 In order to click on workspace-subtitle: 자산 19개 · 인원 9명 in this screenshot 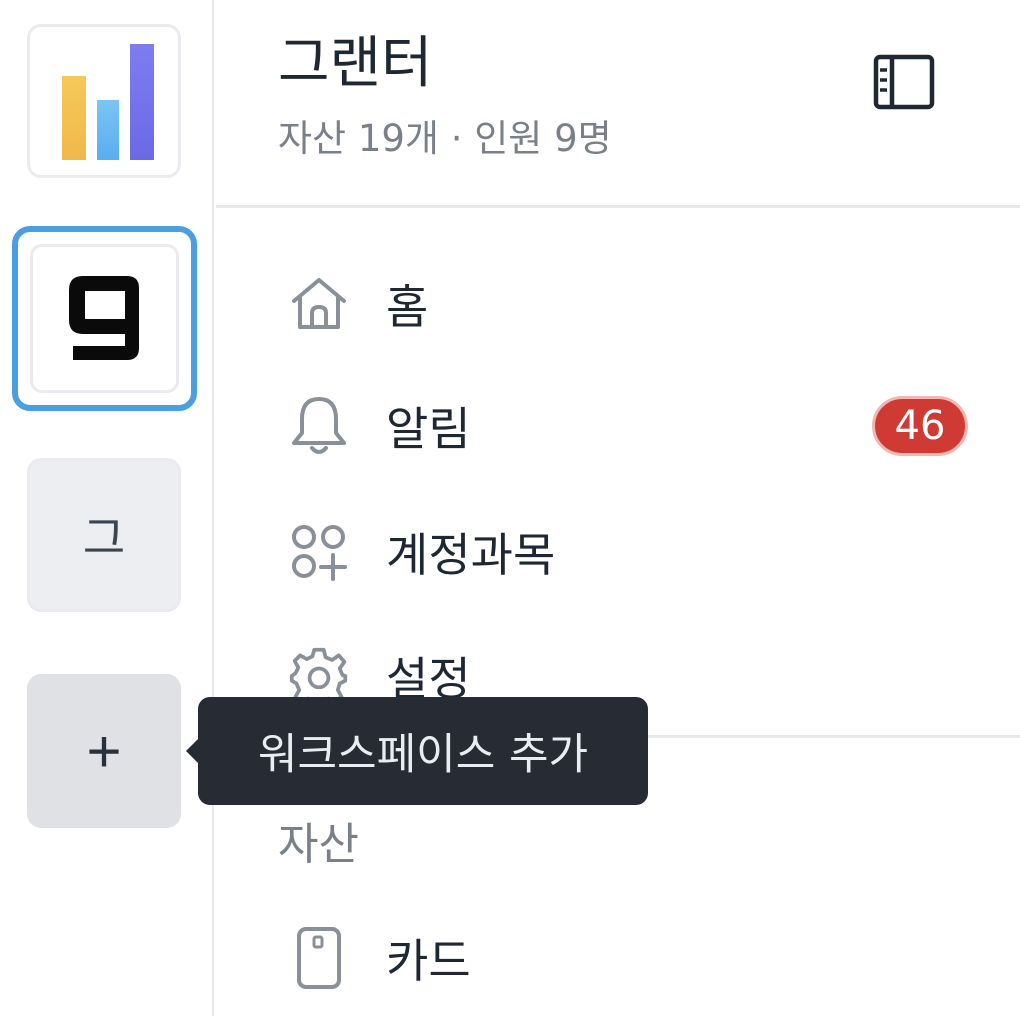, I will do `click(445, 138)`.